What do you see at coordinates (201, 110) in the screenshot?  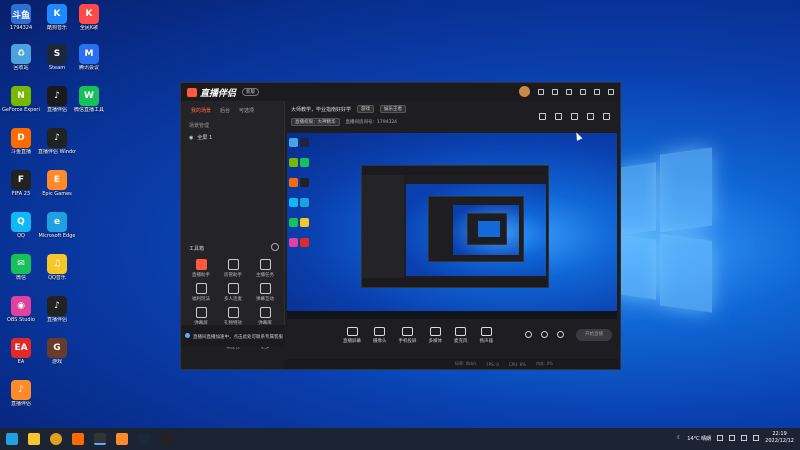 I see `tab-my-scenes: 我的场景` at bounding box center [201, 110].